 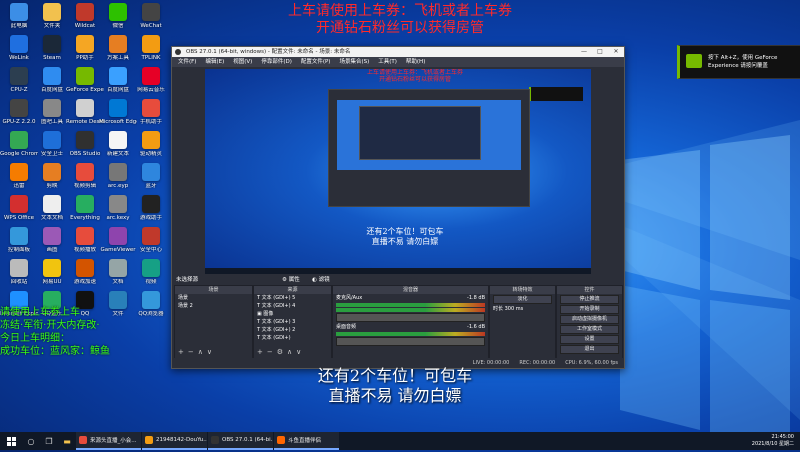 I want to click on properties-button: ⚙ 属性, so click(x=291, y=280).